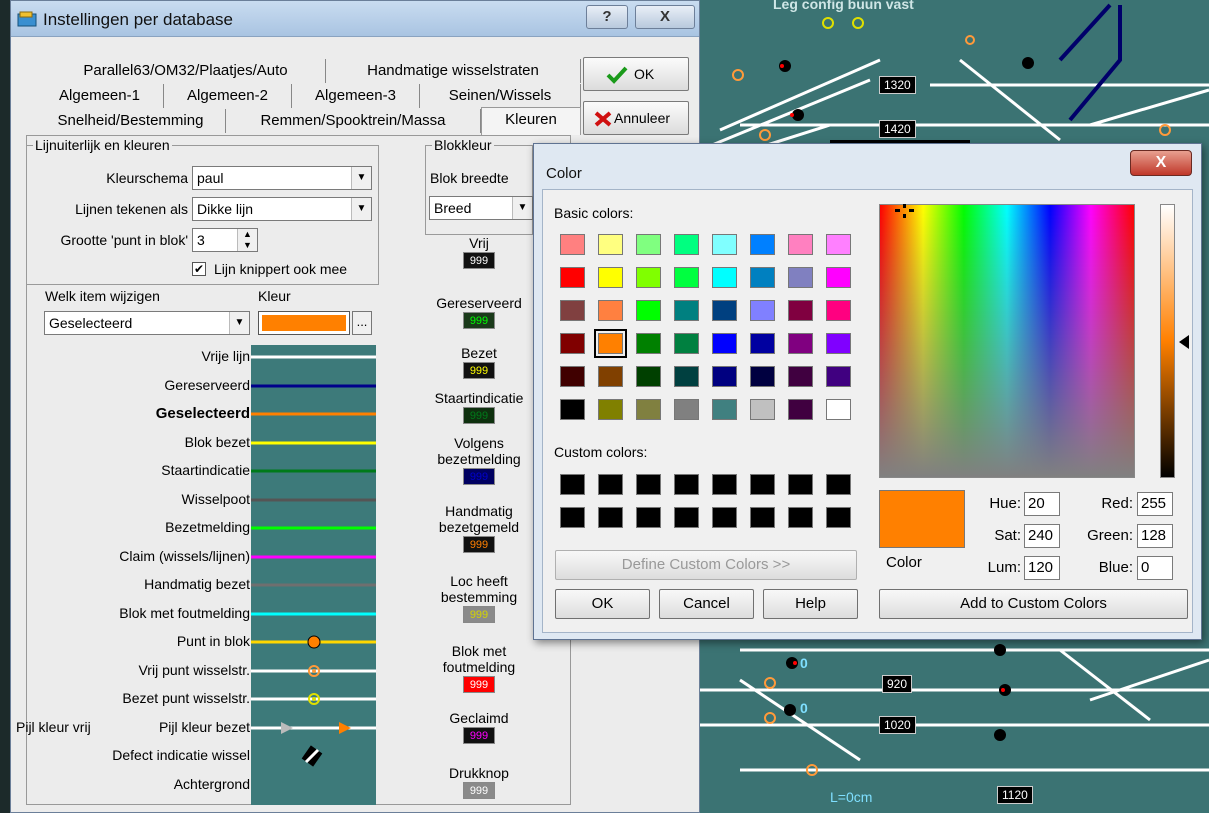  I want to click on lijnen-select: Dikke lijn ▼, so click(282, 209).